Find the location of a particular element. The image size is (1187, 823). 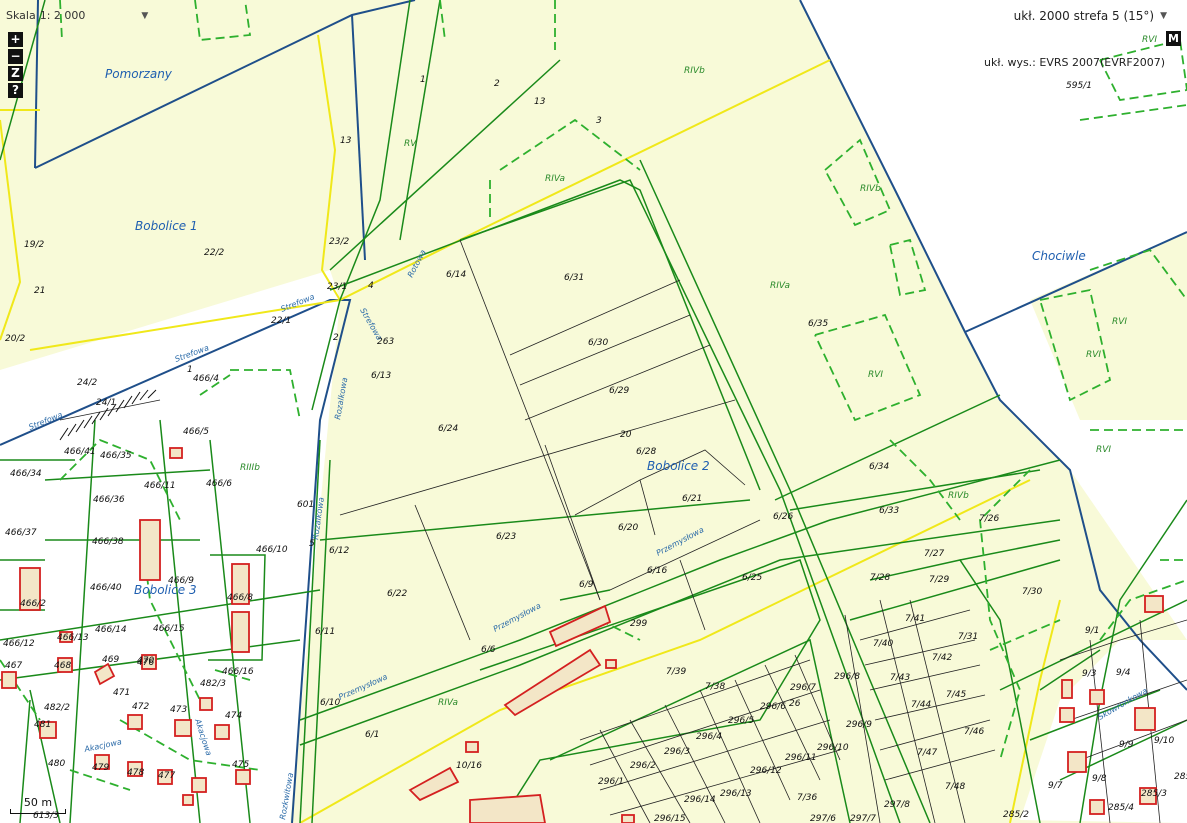

parcel-label: 467 is located at coordinates (13, 666).